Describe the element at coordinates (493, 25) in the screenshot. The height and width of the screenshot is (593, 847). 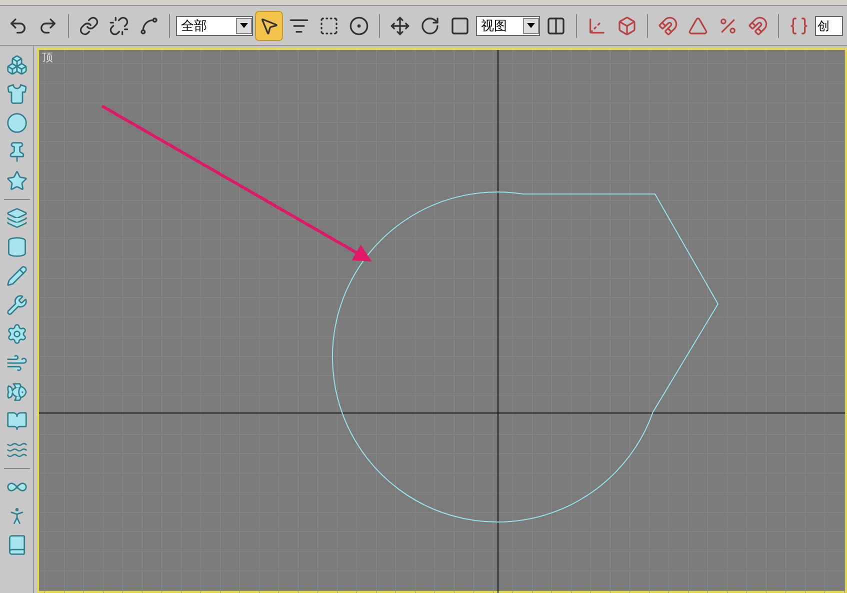
I see `dropdown-value: 视图` at that location.